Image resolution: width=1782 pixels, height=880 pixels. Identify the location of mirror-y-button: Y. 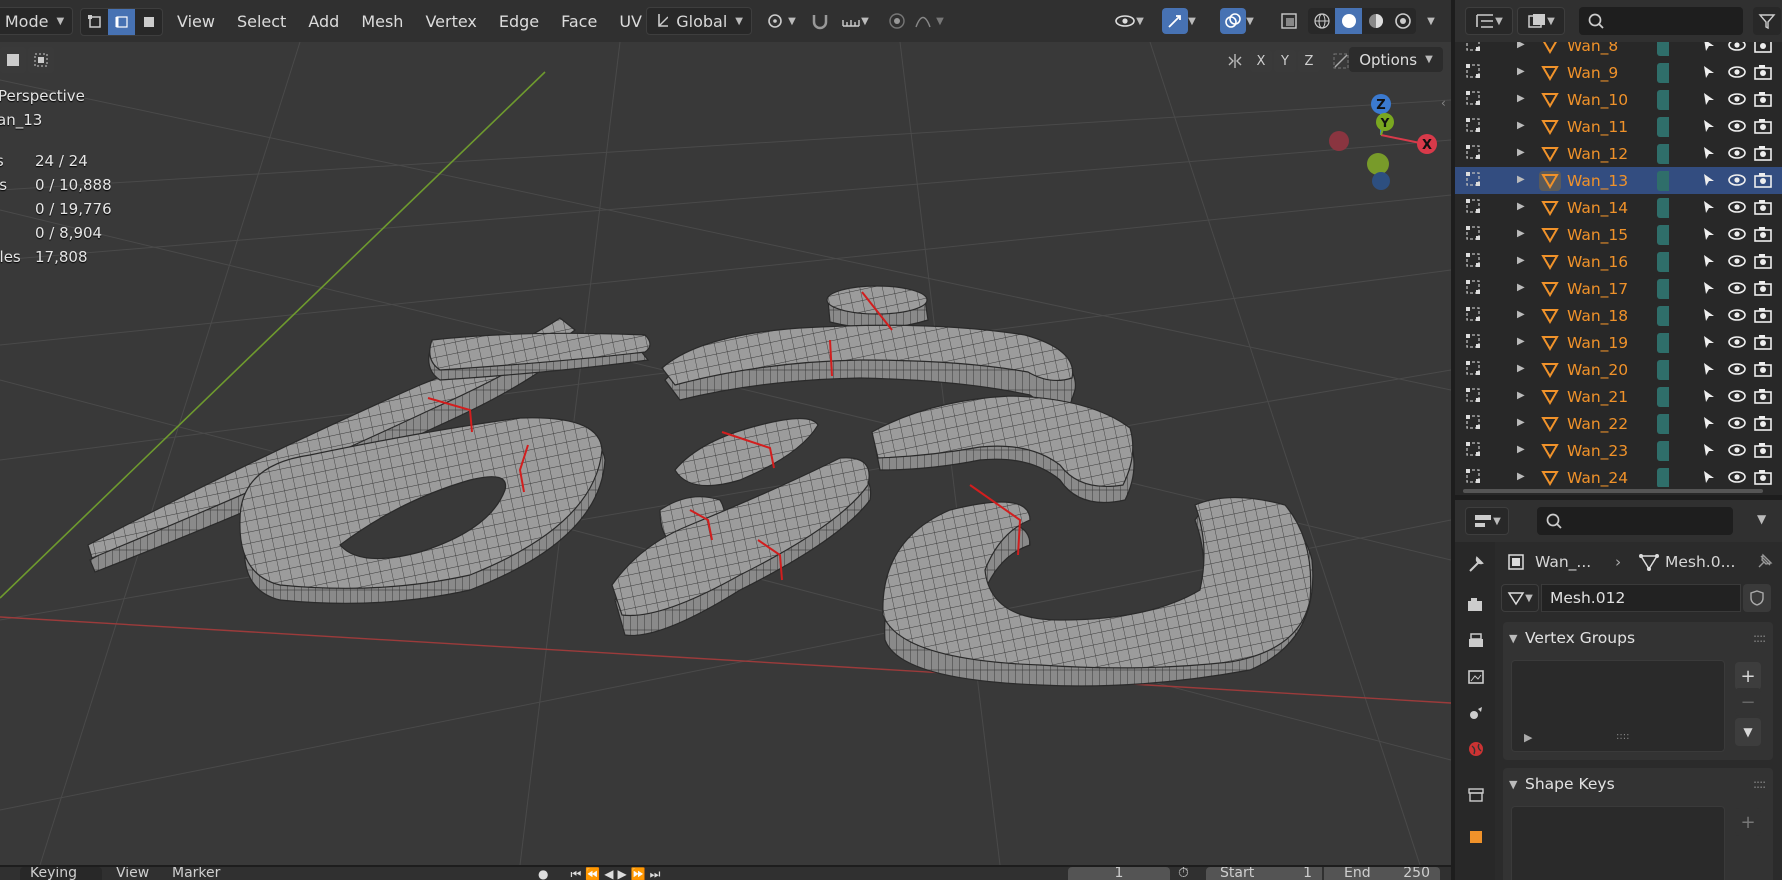
(1285, 61).